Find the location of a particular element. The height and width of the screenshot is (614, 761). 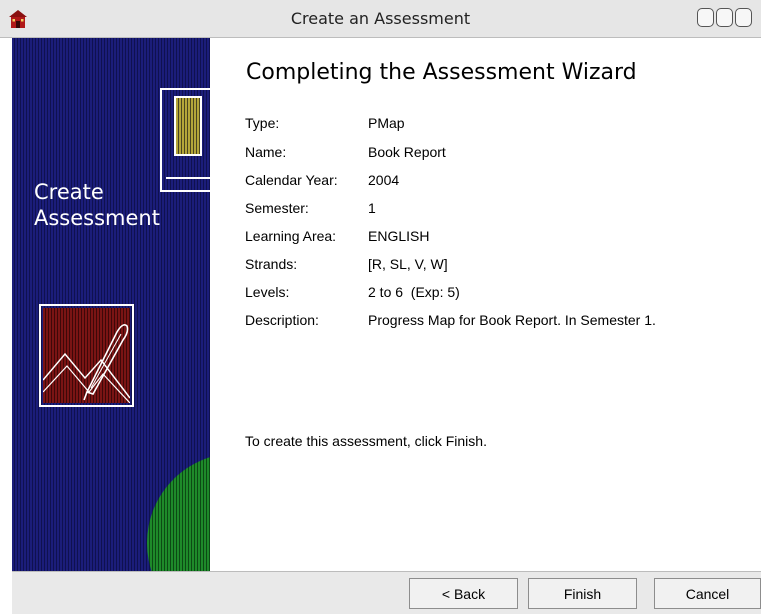

summary-value: PMap is located at coordinates (386, 123).